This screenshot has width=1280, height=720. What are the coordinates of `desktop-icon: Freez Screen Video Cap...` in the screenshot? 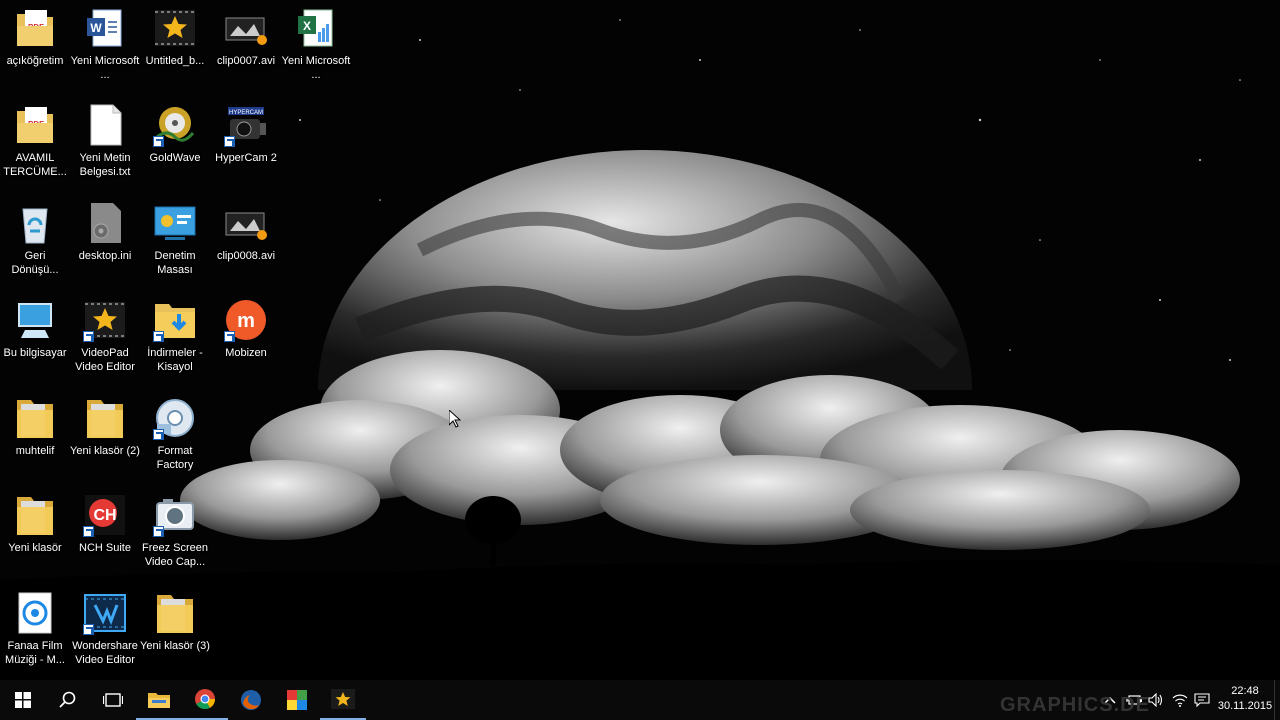 It's located at (175, 533).